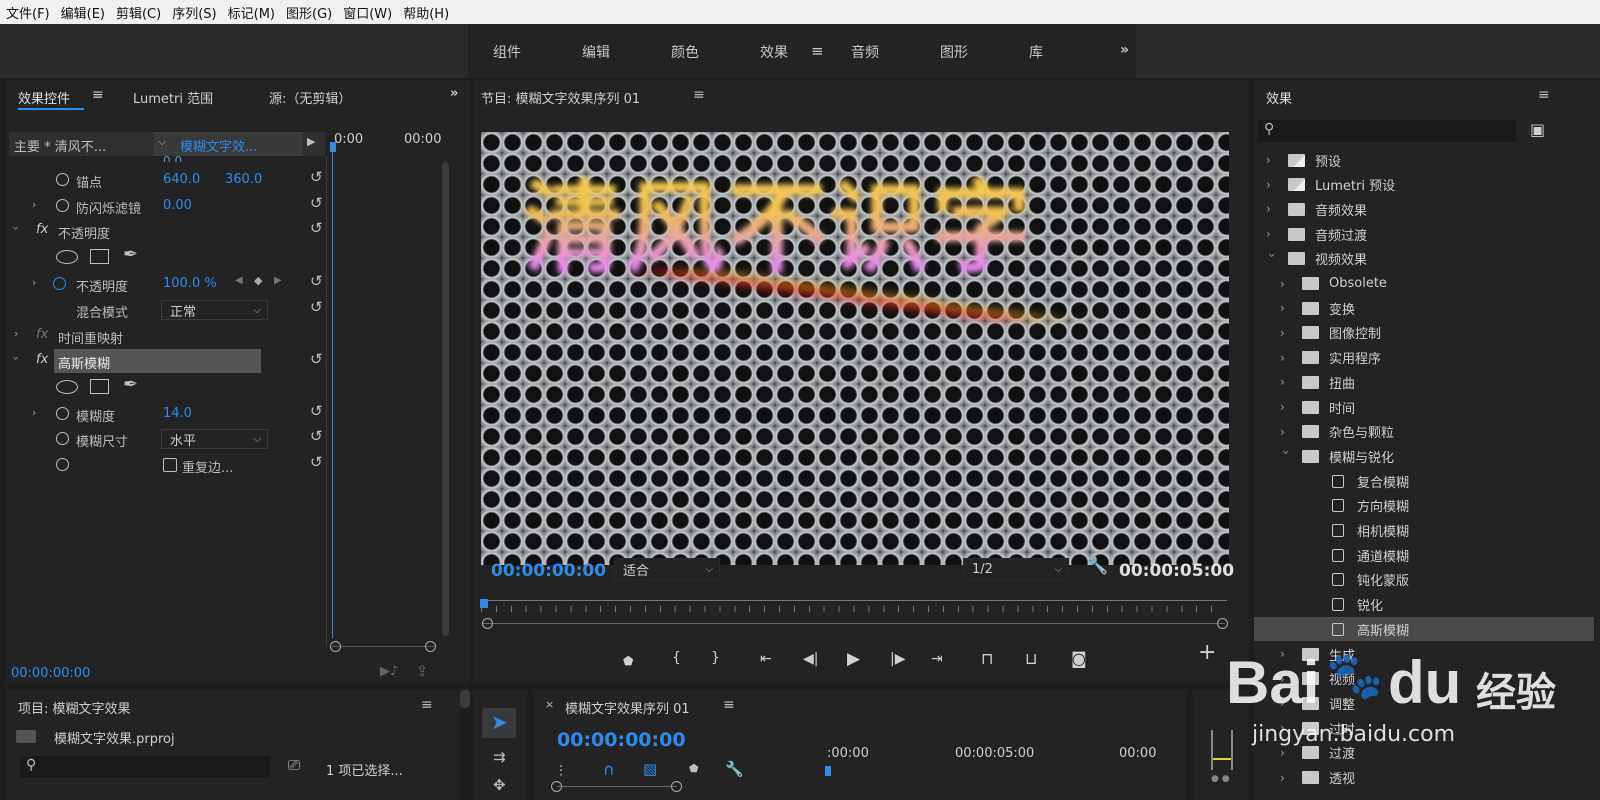  I want to click on menu-file: 文件(F), so click(28, 12).